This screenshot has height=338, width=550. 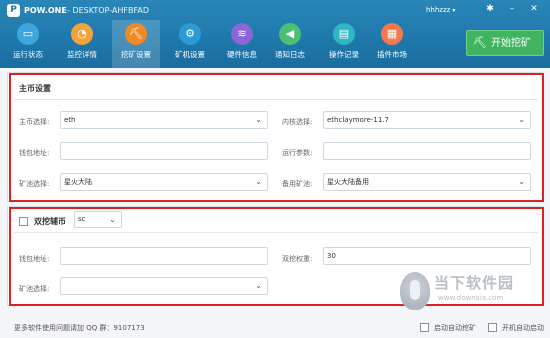 What do you see at coordinates (427, 256) in the screenshot?
I see `dual-weight-field: 30` at bounding box center [427, 256].